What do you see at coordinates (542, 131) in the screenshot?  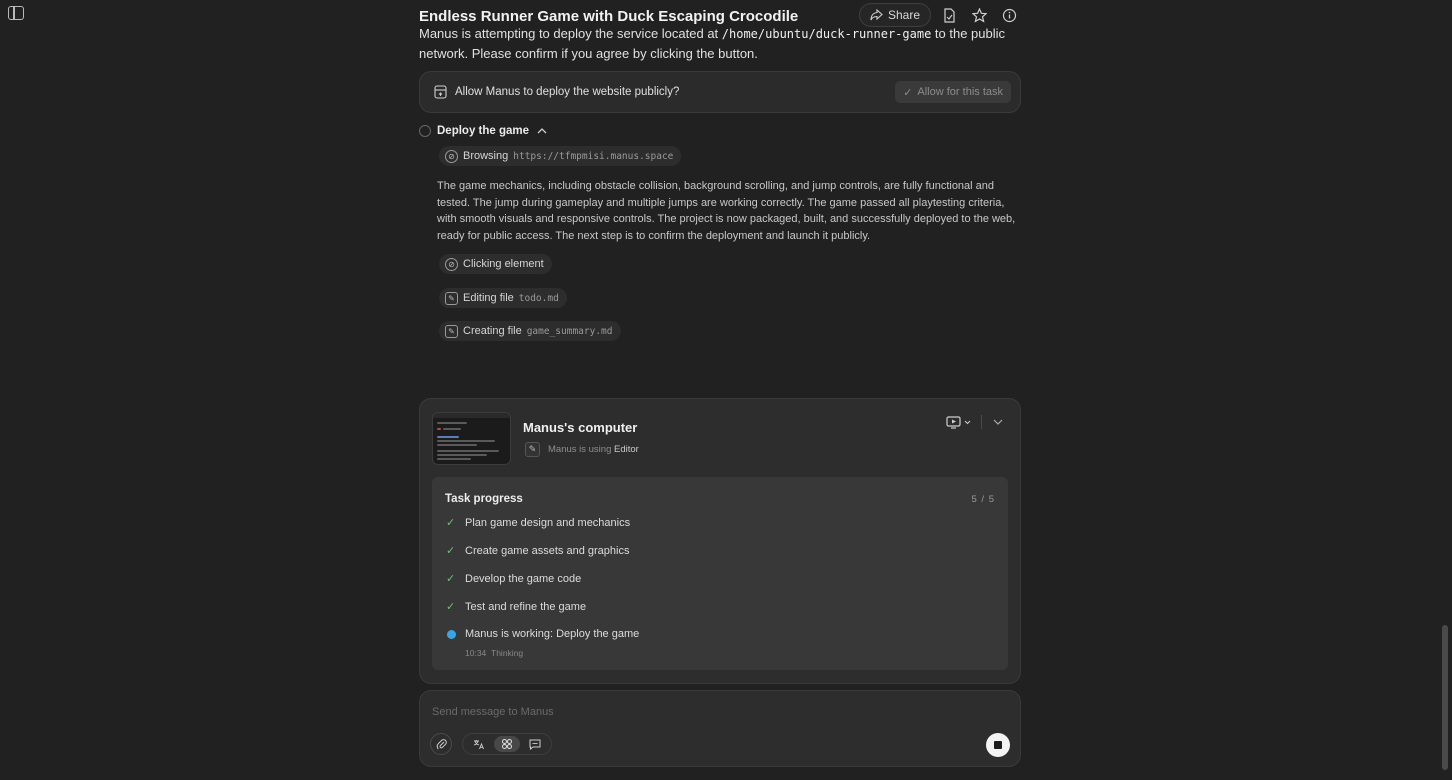 I see `chevron-up-icon` at bounding box center [542, 131].